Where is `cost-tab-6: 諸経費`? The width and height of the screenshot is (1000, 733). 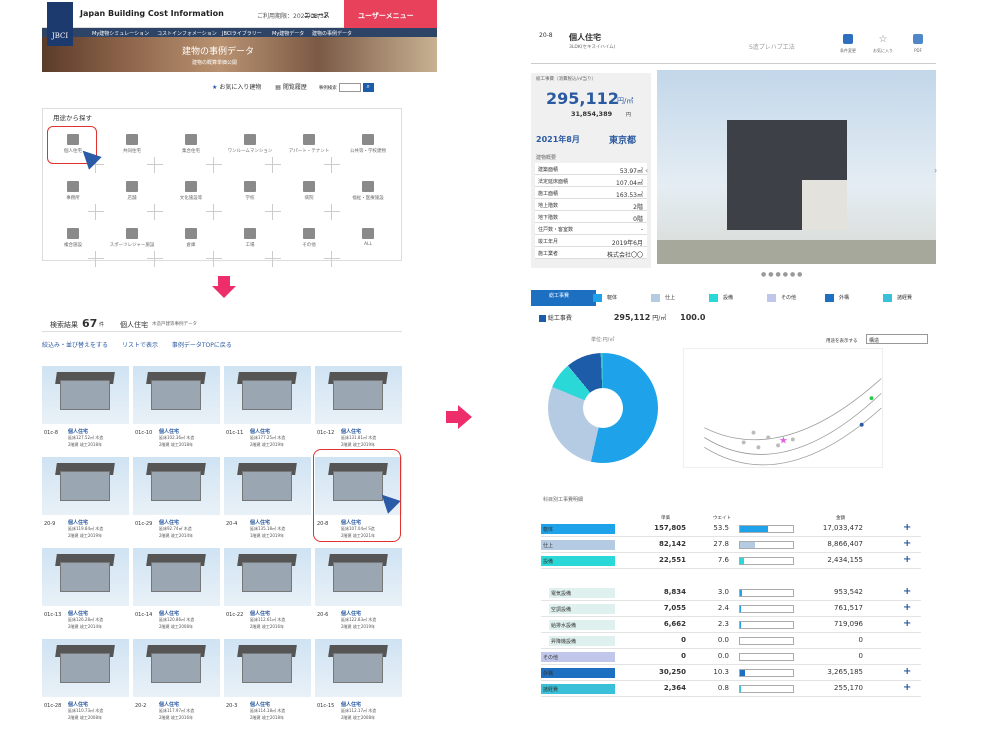
cost-tab-6: 諸経費 is located at coordinates (895, 298).